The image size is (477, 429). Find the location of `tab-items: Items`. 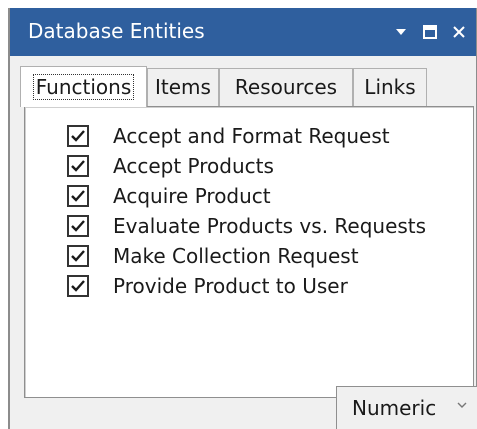

tab-items: Items is located at coordinates (183, 87).